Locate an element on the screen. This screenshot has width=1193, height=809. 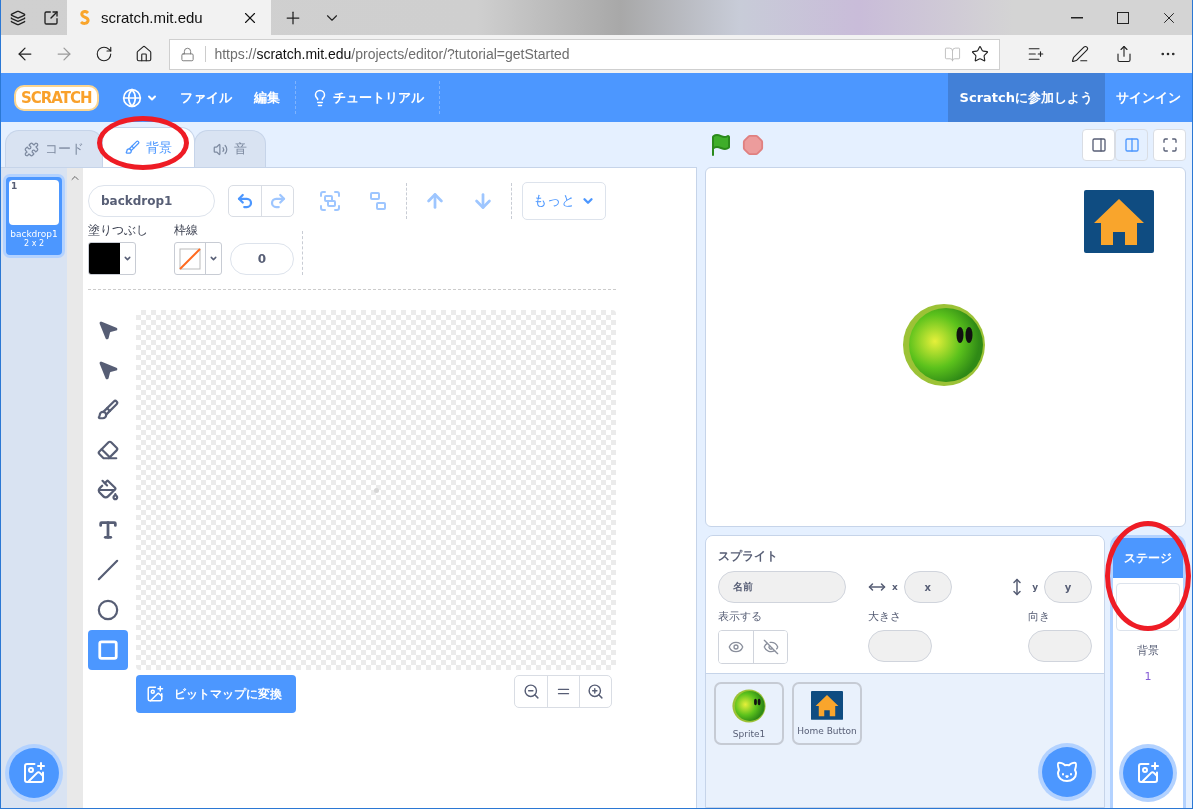
paint-bucket-icon is located at coordinates (108, 490).